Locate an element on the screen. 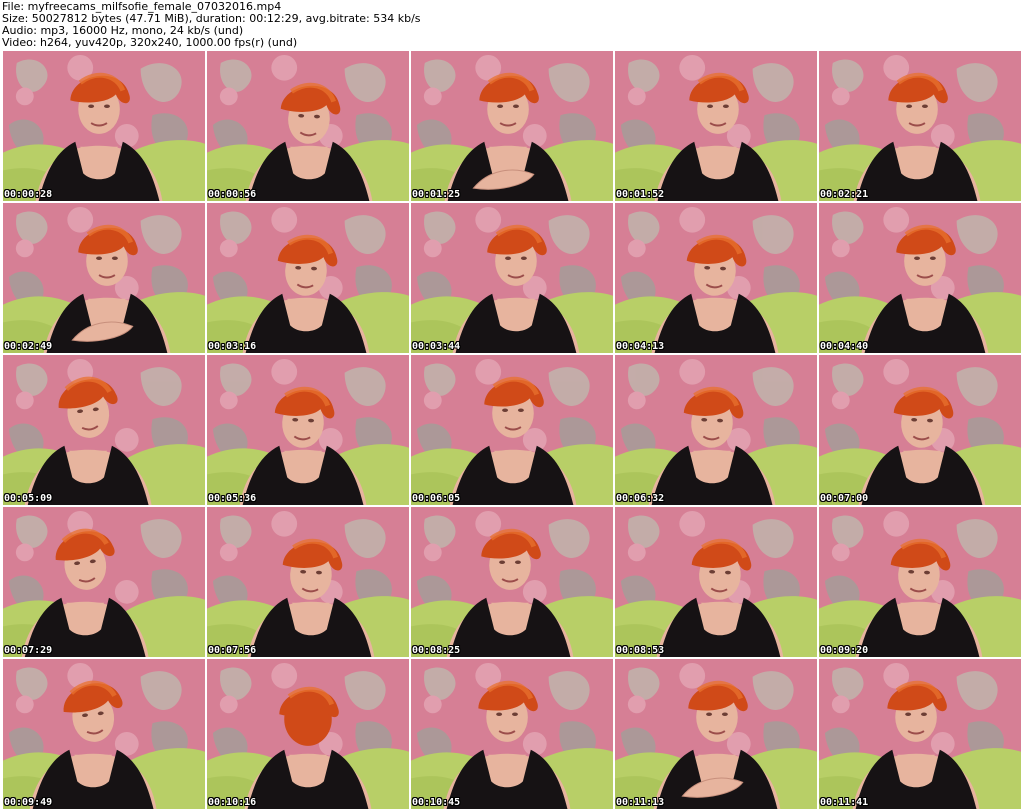  thumbnail-timestamp: 00:01:25 is located at coordinates (436, 194).